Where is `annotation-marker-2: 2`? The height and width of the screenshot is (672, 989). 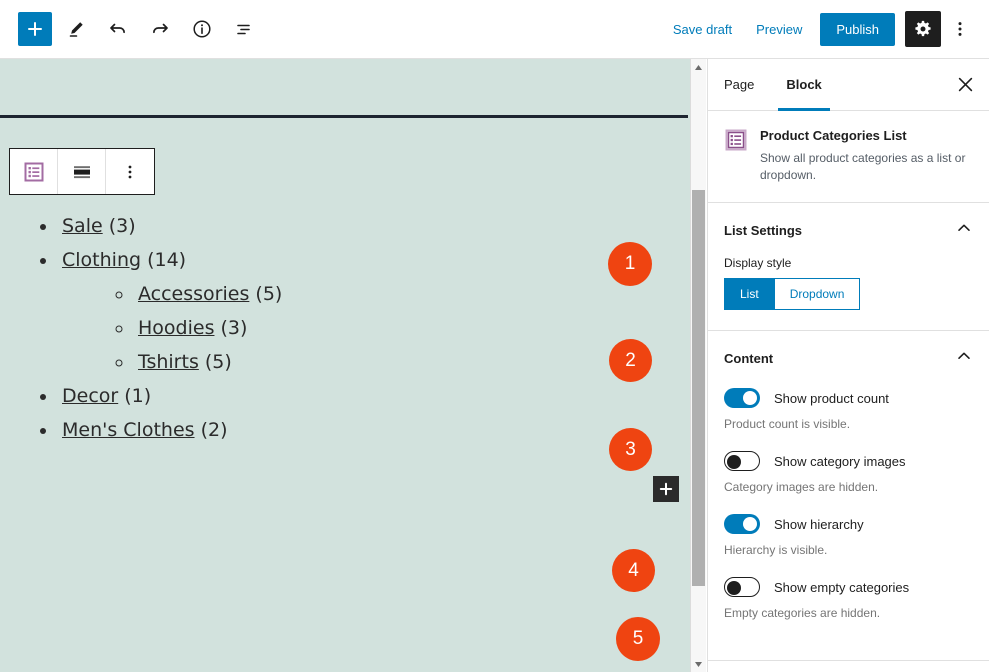 annotation-marker-2: 2 is located at coordinates (630, 360).